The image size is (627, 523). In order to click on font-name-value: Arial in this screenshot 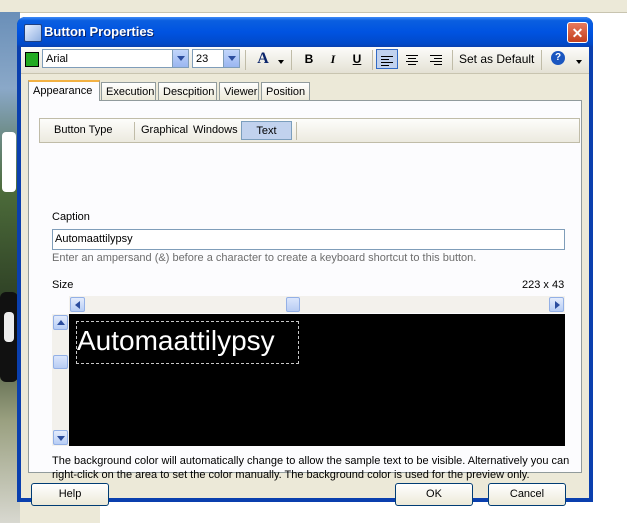, I will do `click(57, 59)`.